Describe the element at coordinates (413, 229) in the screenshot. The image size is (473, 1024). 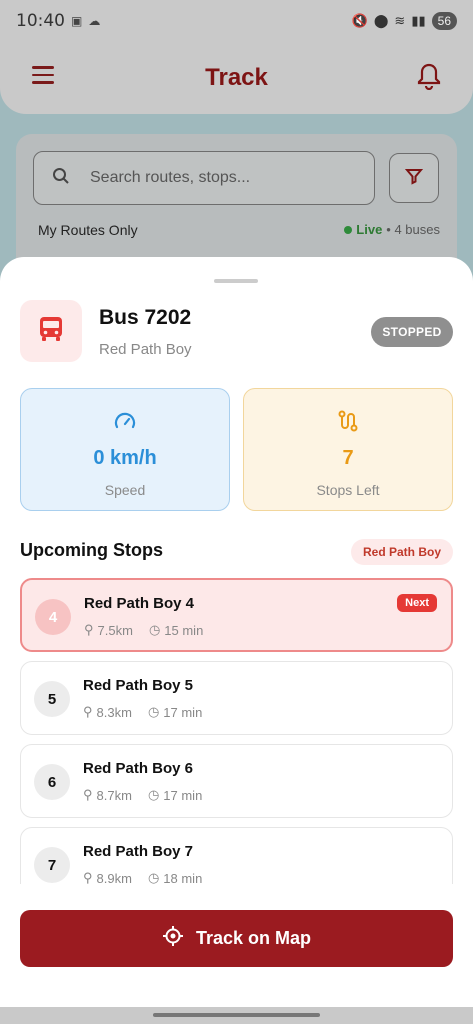
I see `bus-count: • 4 buses` at that location.